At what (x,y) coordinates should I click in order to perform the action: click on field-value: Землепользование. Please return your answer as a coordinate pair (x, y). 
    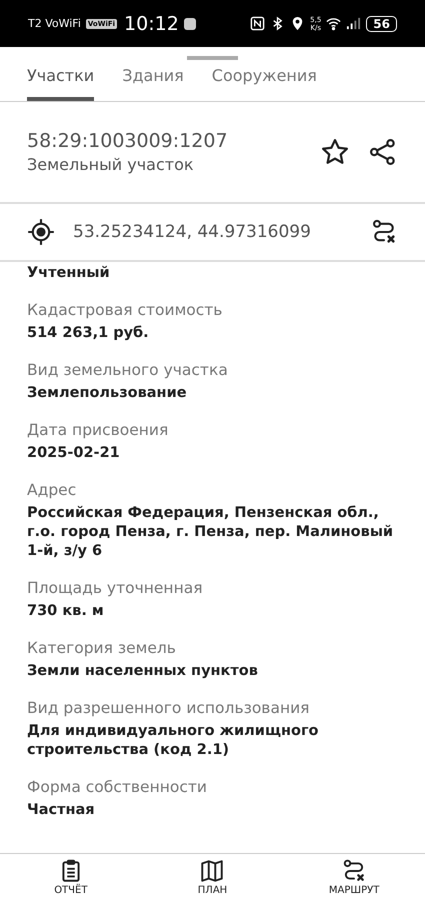
    Looking at the image, I should click on (107, 393).